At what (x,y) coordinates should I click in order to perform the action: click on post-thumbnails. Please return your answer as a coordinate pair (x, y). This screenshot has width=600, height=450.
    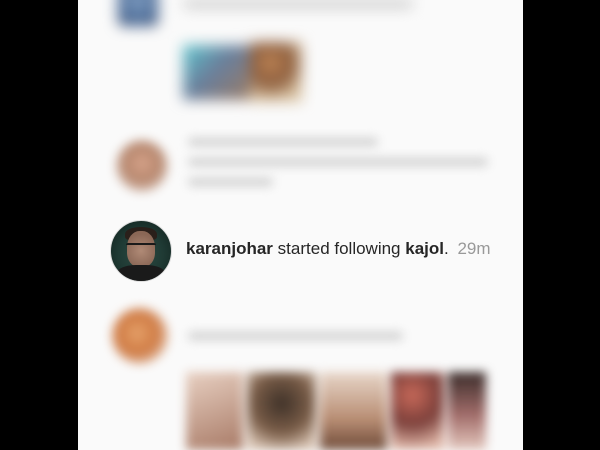
    Looking at the image, I should click on (336, 411).